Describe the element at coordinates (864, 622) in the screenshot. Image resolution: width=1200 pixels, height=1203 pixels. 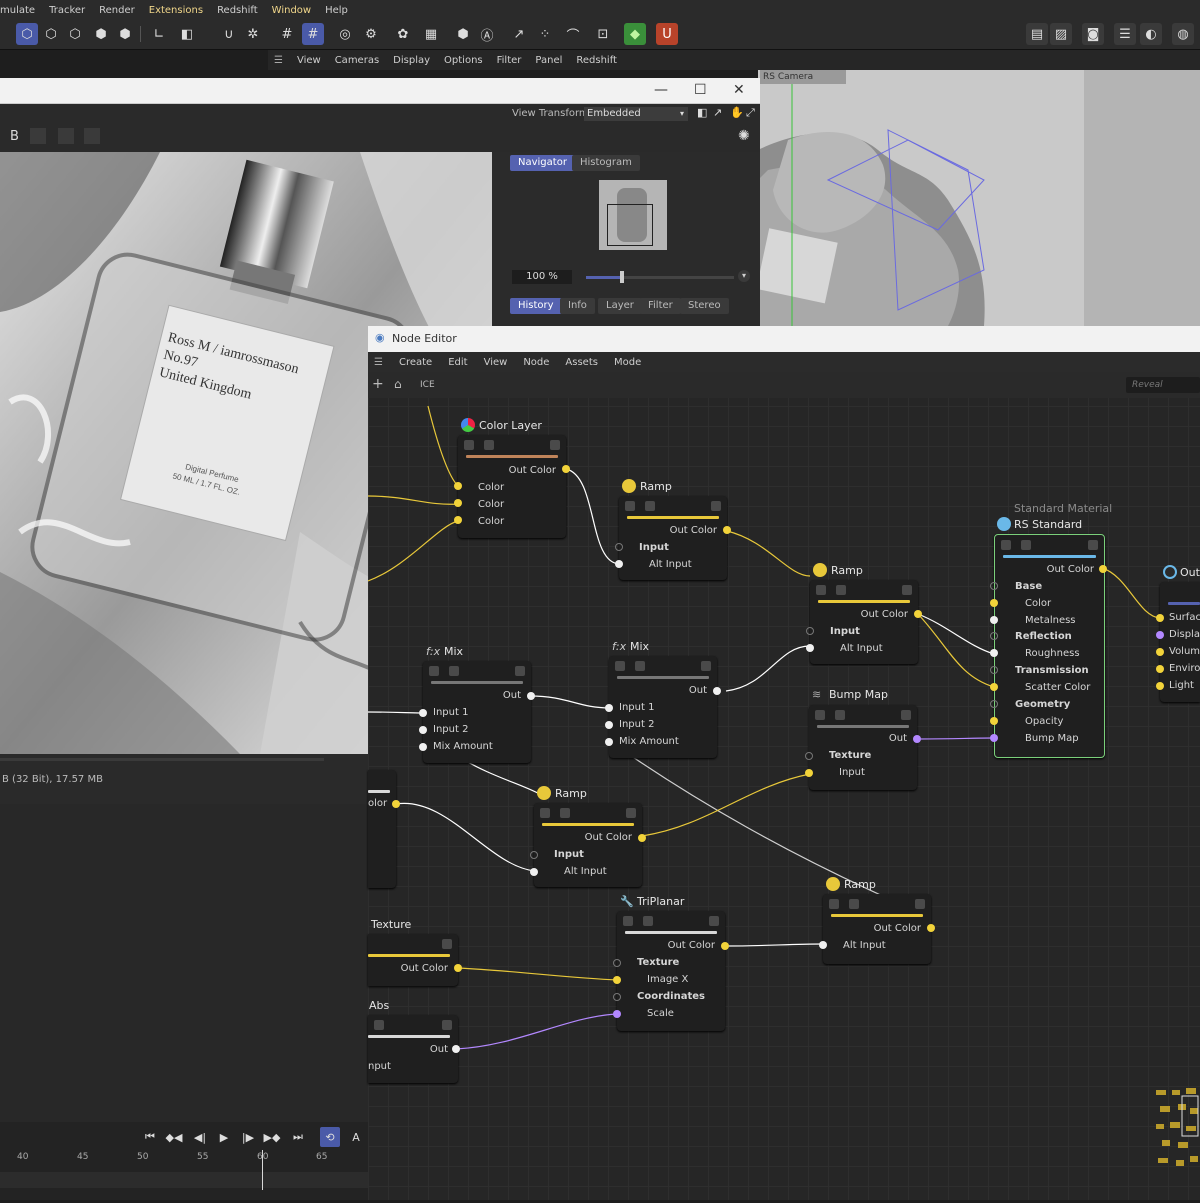
I see `node-ramp-2: Out Color Input Alt Input` at that location.